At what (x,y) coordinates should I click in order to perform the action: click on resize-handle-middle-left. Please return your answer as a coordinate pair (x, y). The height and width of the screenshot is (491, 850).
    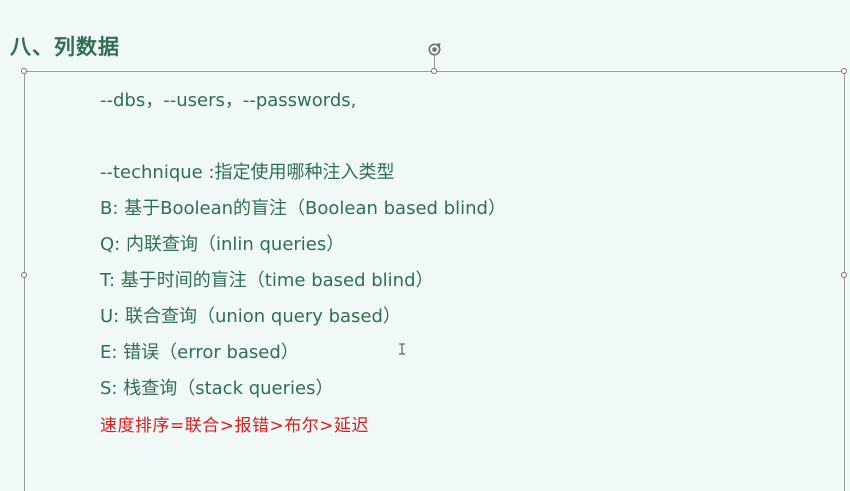
    Looking at the image, I should click on (24, 275).